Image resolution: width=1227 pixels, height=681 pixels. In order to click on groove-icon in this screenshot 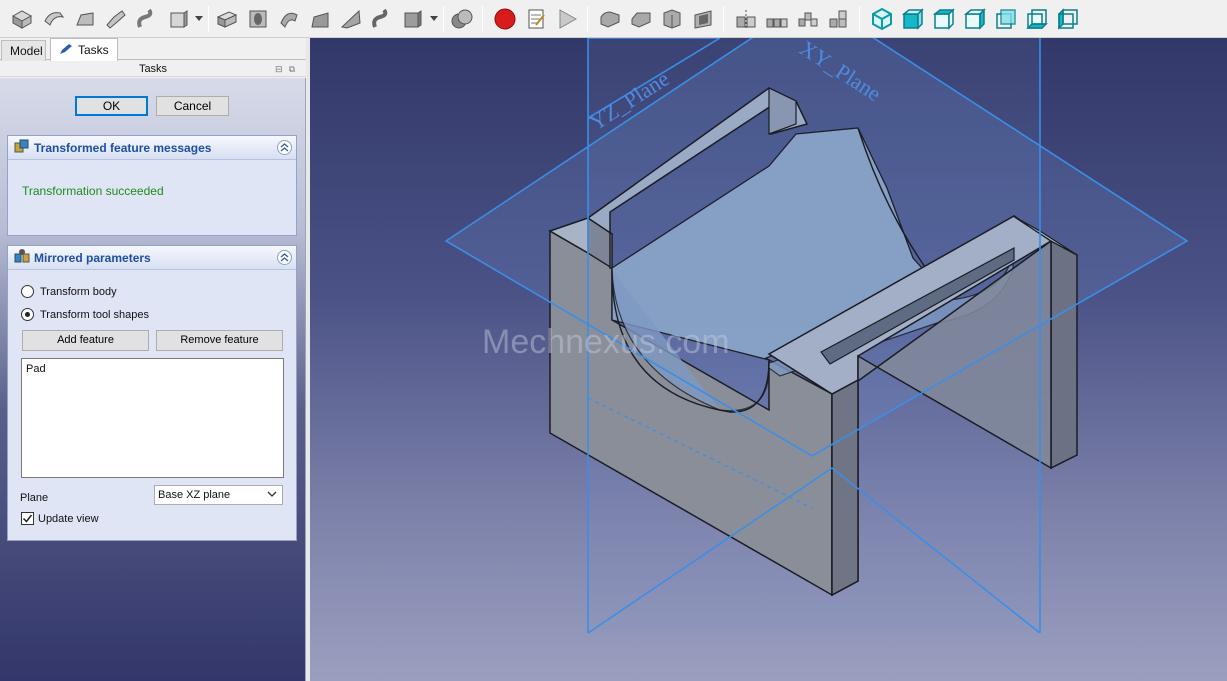, I will do `click(289, 19)`.